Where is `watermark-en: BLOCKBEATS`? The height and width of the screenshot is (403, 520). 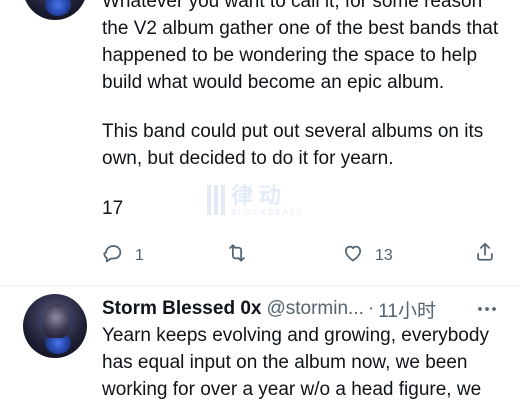
watermark-en: BLOCKBEATS is located at coordinates (267, 212).